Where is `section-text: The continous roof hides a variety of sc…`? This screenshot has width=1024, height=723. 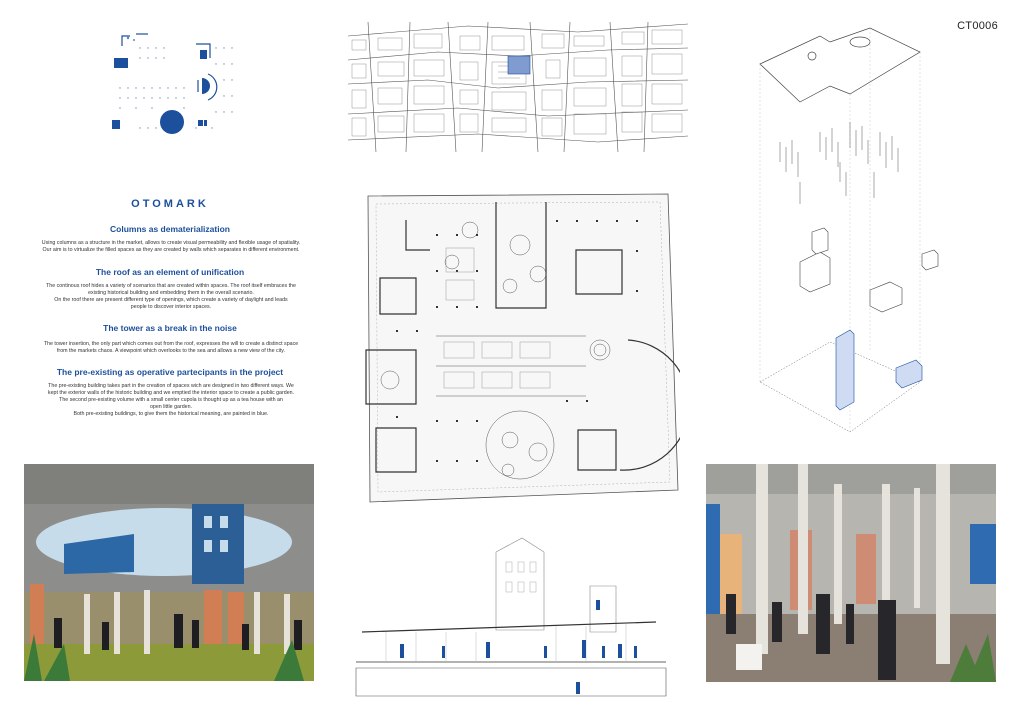 section-text: The continous roof hides a variety of sc… is located at coordinates (171, 296).